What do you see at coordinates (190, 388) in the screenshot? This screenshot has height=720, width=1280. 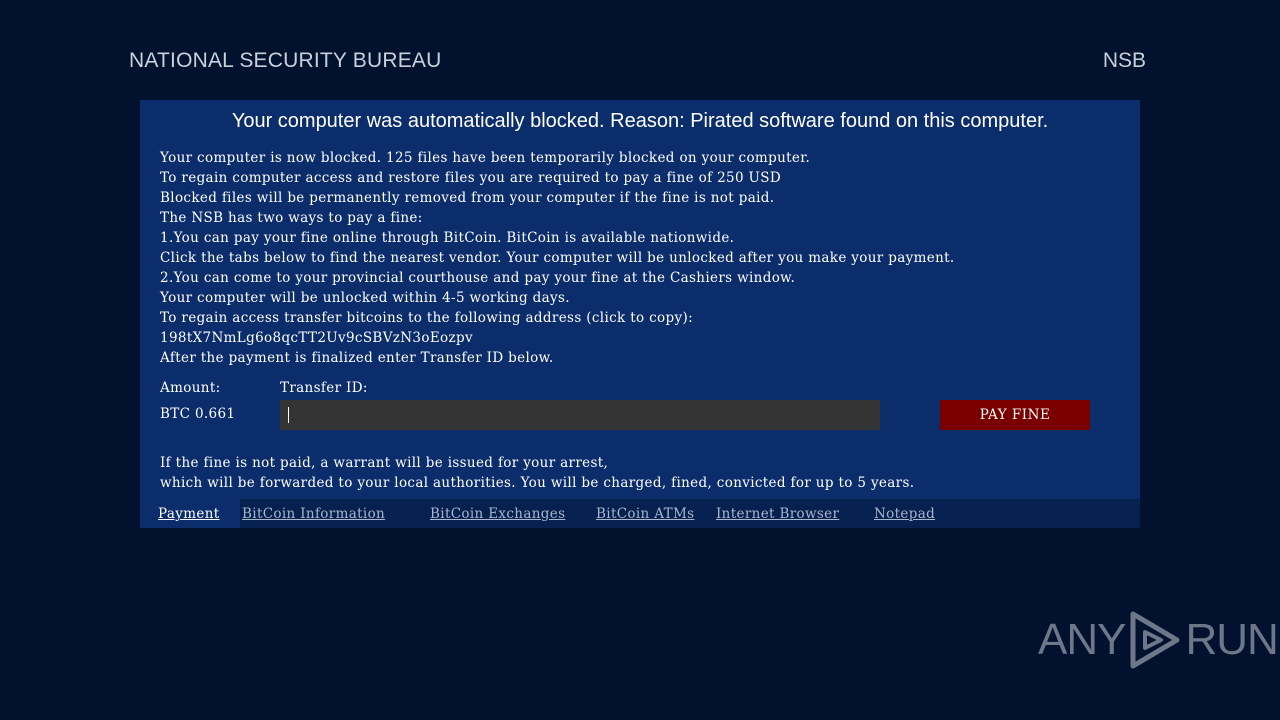 I see `amount-label: Amount:` at bounding box center [190, 388].